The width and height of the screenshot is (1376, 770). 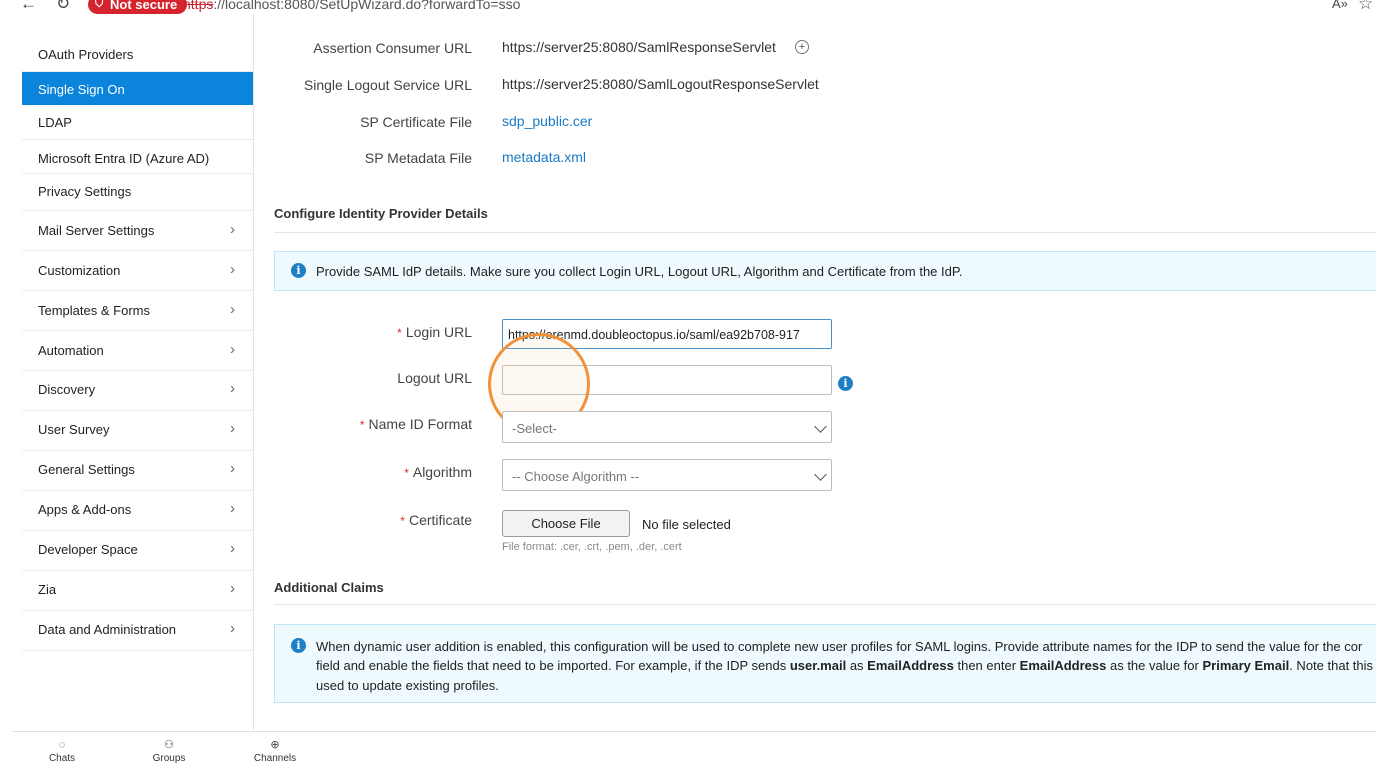 I want to click on sidebar-item-label: Developer Space, so click(x=88, y=549).